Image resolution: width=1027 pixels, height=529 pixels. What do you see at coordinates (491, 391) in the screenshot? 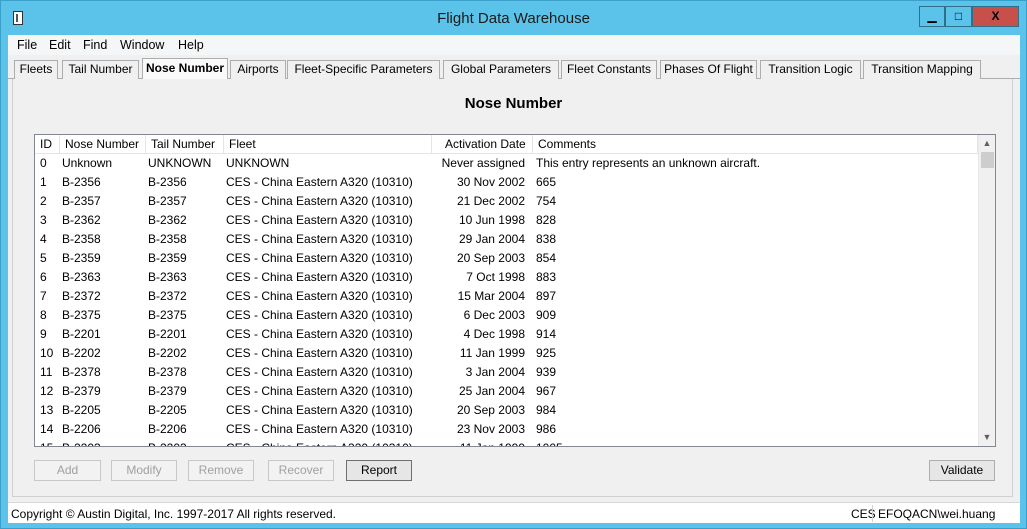
I see `cell-activation-date: 25 Jan 2004` at bounding box center [491, 391].